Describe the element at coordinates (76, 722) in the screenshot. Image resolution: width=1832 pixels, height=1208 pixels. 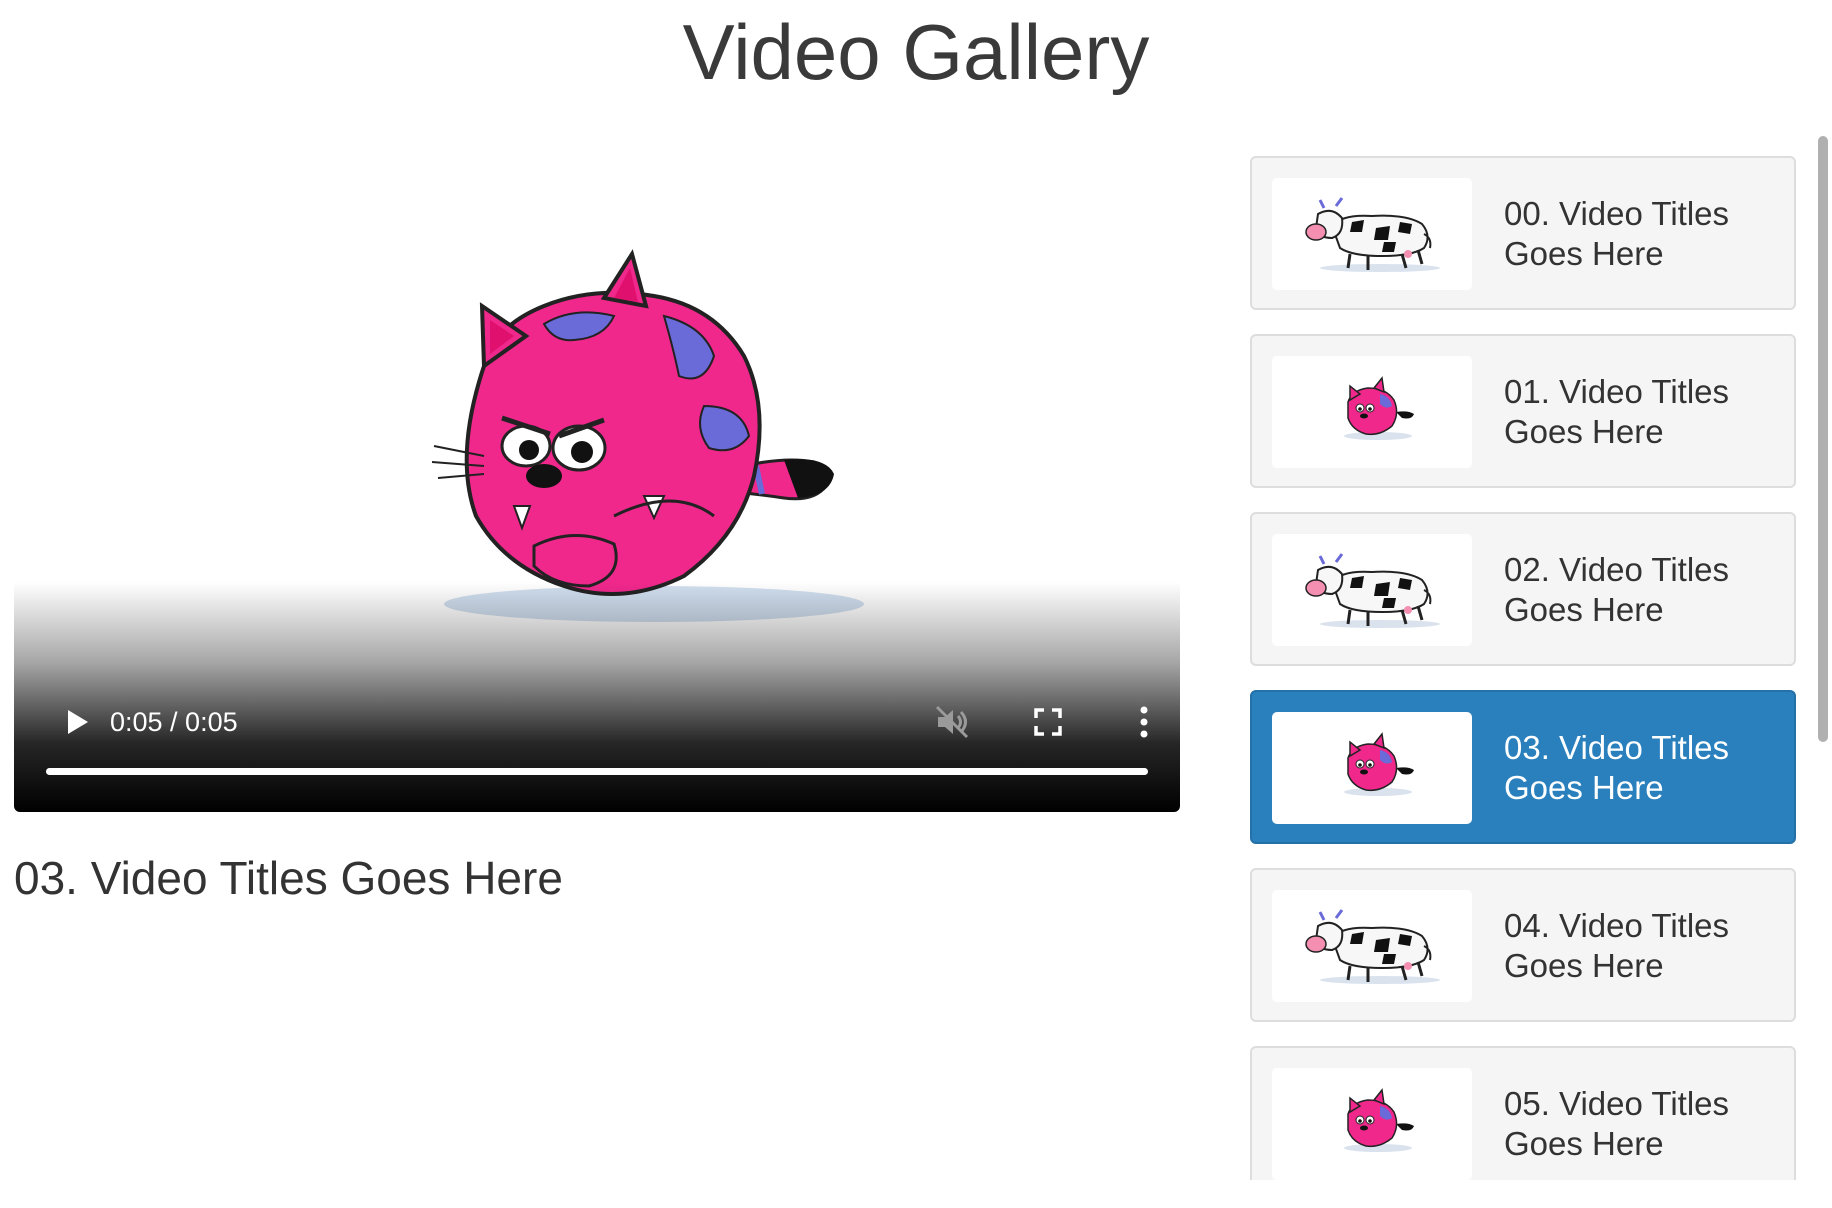
I see `play-icon` at that location.